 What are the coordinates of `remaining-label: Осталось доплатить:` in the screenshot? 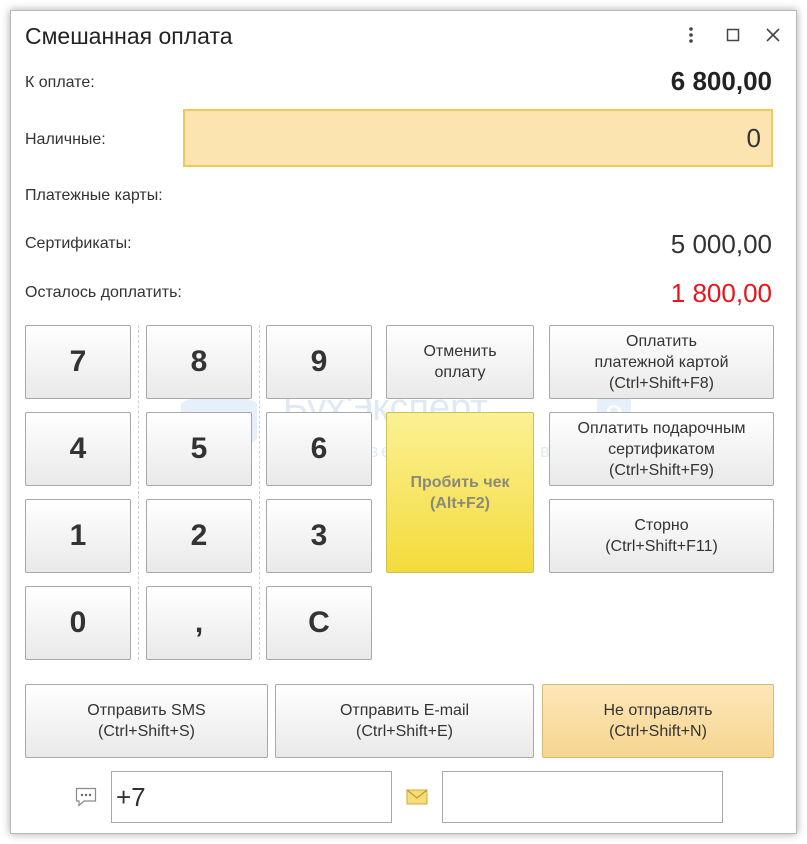 It's located at (103, 292).